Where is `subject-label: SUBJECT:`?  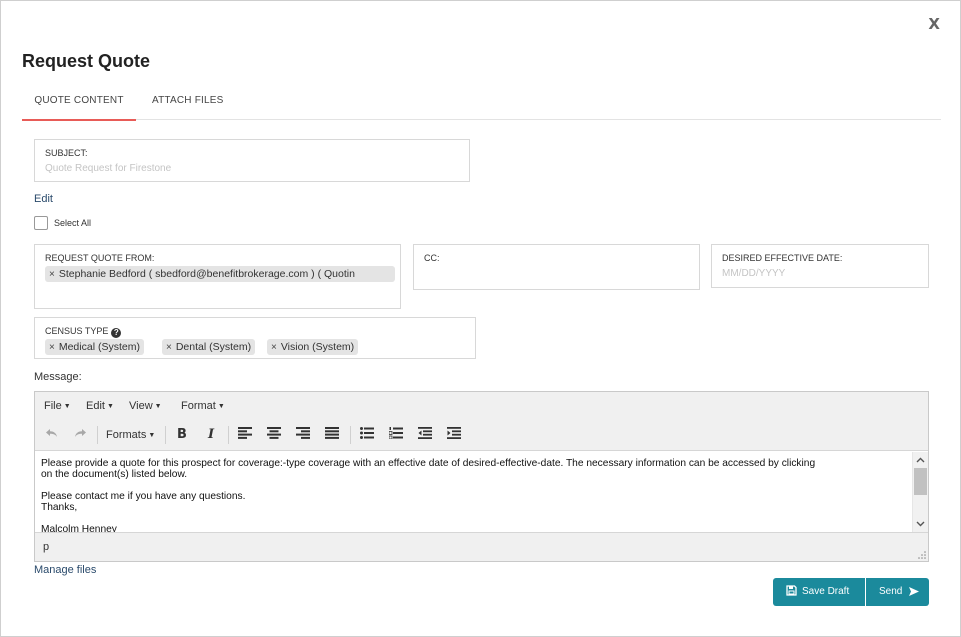 subject-label: SUBJECT: is located at coordinates (66, 153).